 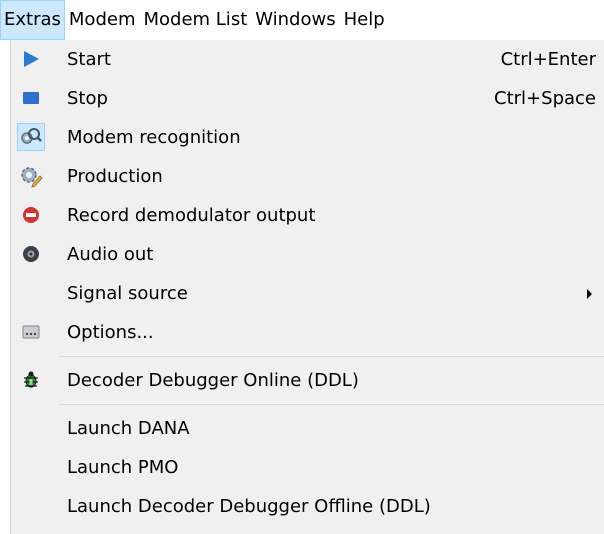 I want to click on speaker-icon, so click(x=31, y=254).